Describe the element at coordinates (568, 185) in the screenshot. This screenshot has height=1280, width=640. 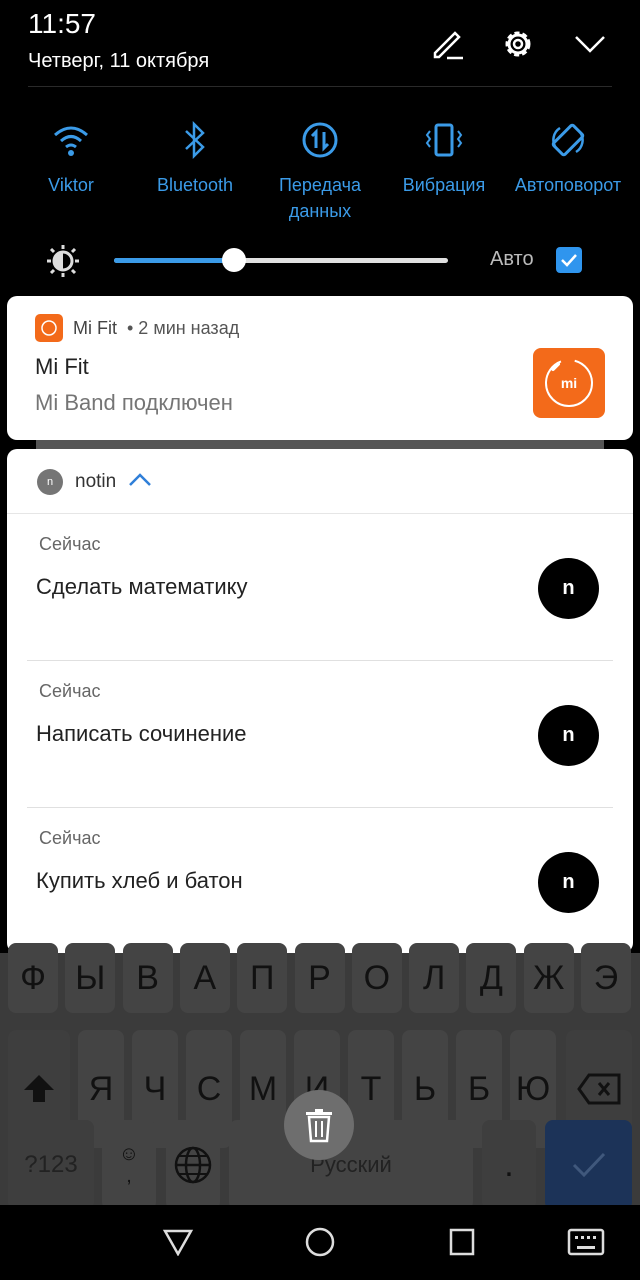
I see `qs-label: Автоповорот` at that location.